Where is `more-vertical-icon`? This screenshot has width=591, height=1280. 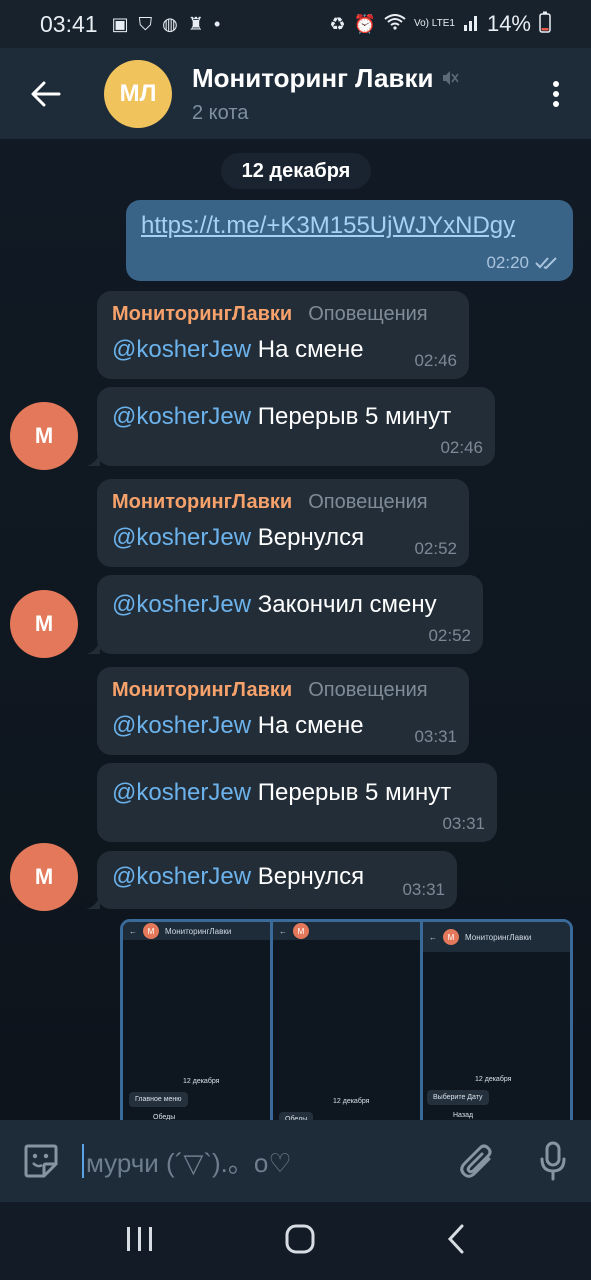
more-vertical-icon is located at coordinates (556, 93).